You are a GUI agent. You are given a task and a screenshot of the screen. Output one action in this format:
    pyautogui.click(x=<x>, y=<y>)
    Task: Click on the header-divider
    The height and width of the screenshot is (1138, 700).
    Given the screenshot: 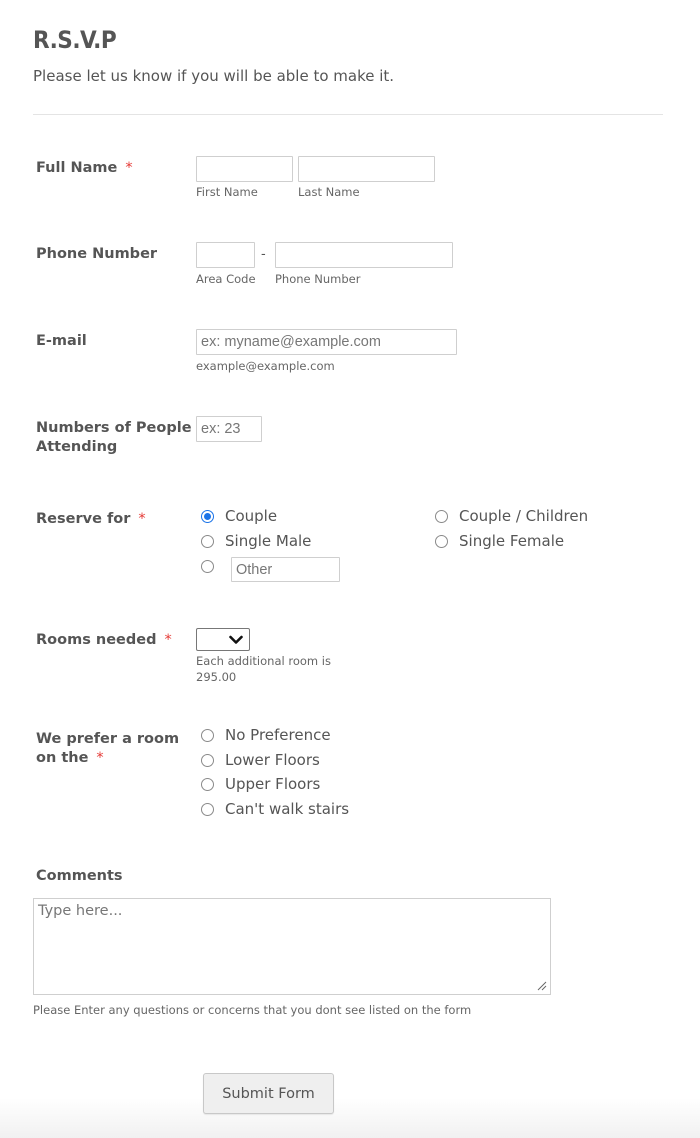 What is the action you would take?
    pyautogui.click(x=348, y=114)
    